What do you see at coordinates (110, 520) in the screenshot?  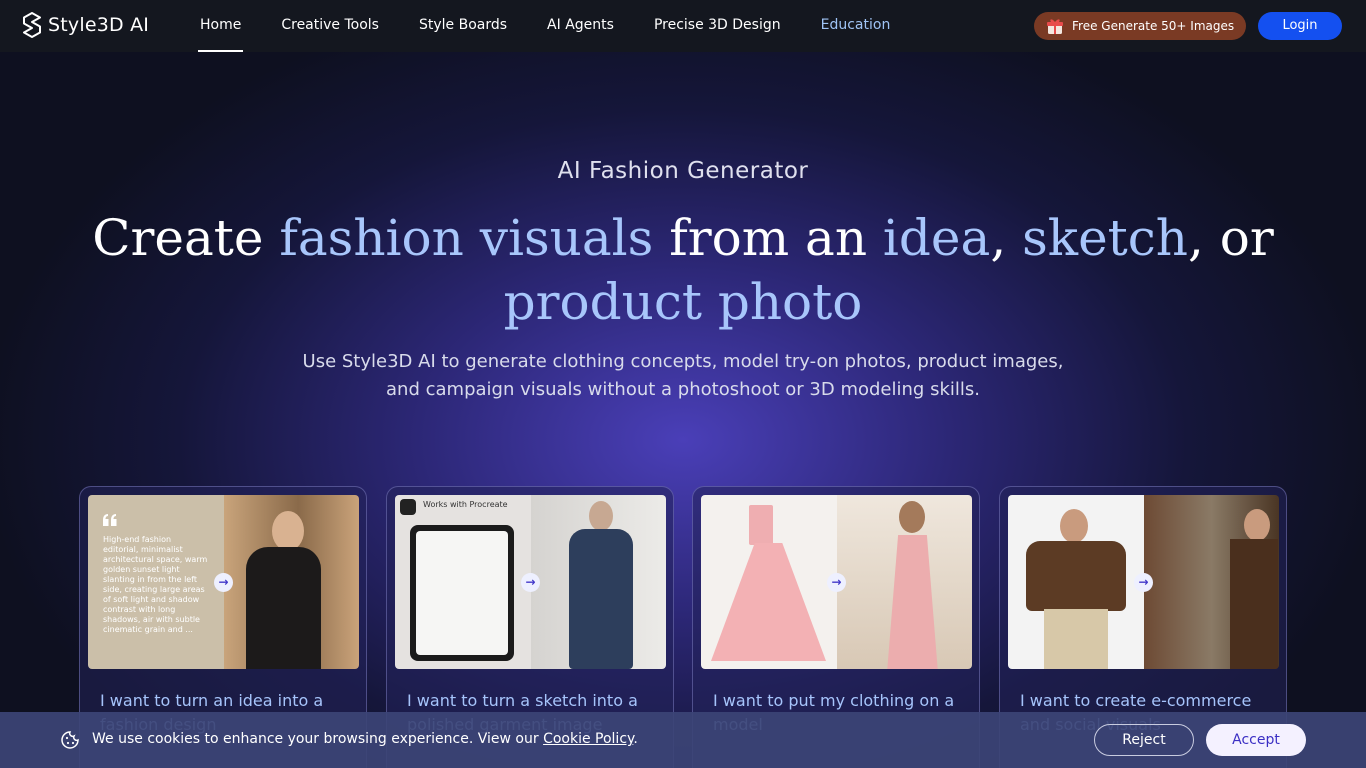 I see `quote-icon` at bounding box center [110, 520].